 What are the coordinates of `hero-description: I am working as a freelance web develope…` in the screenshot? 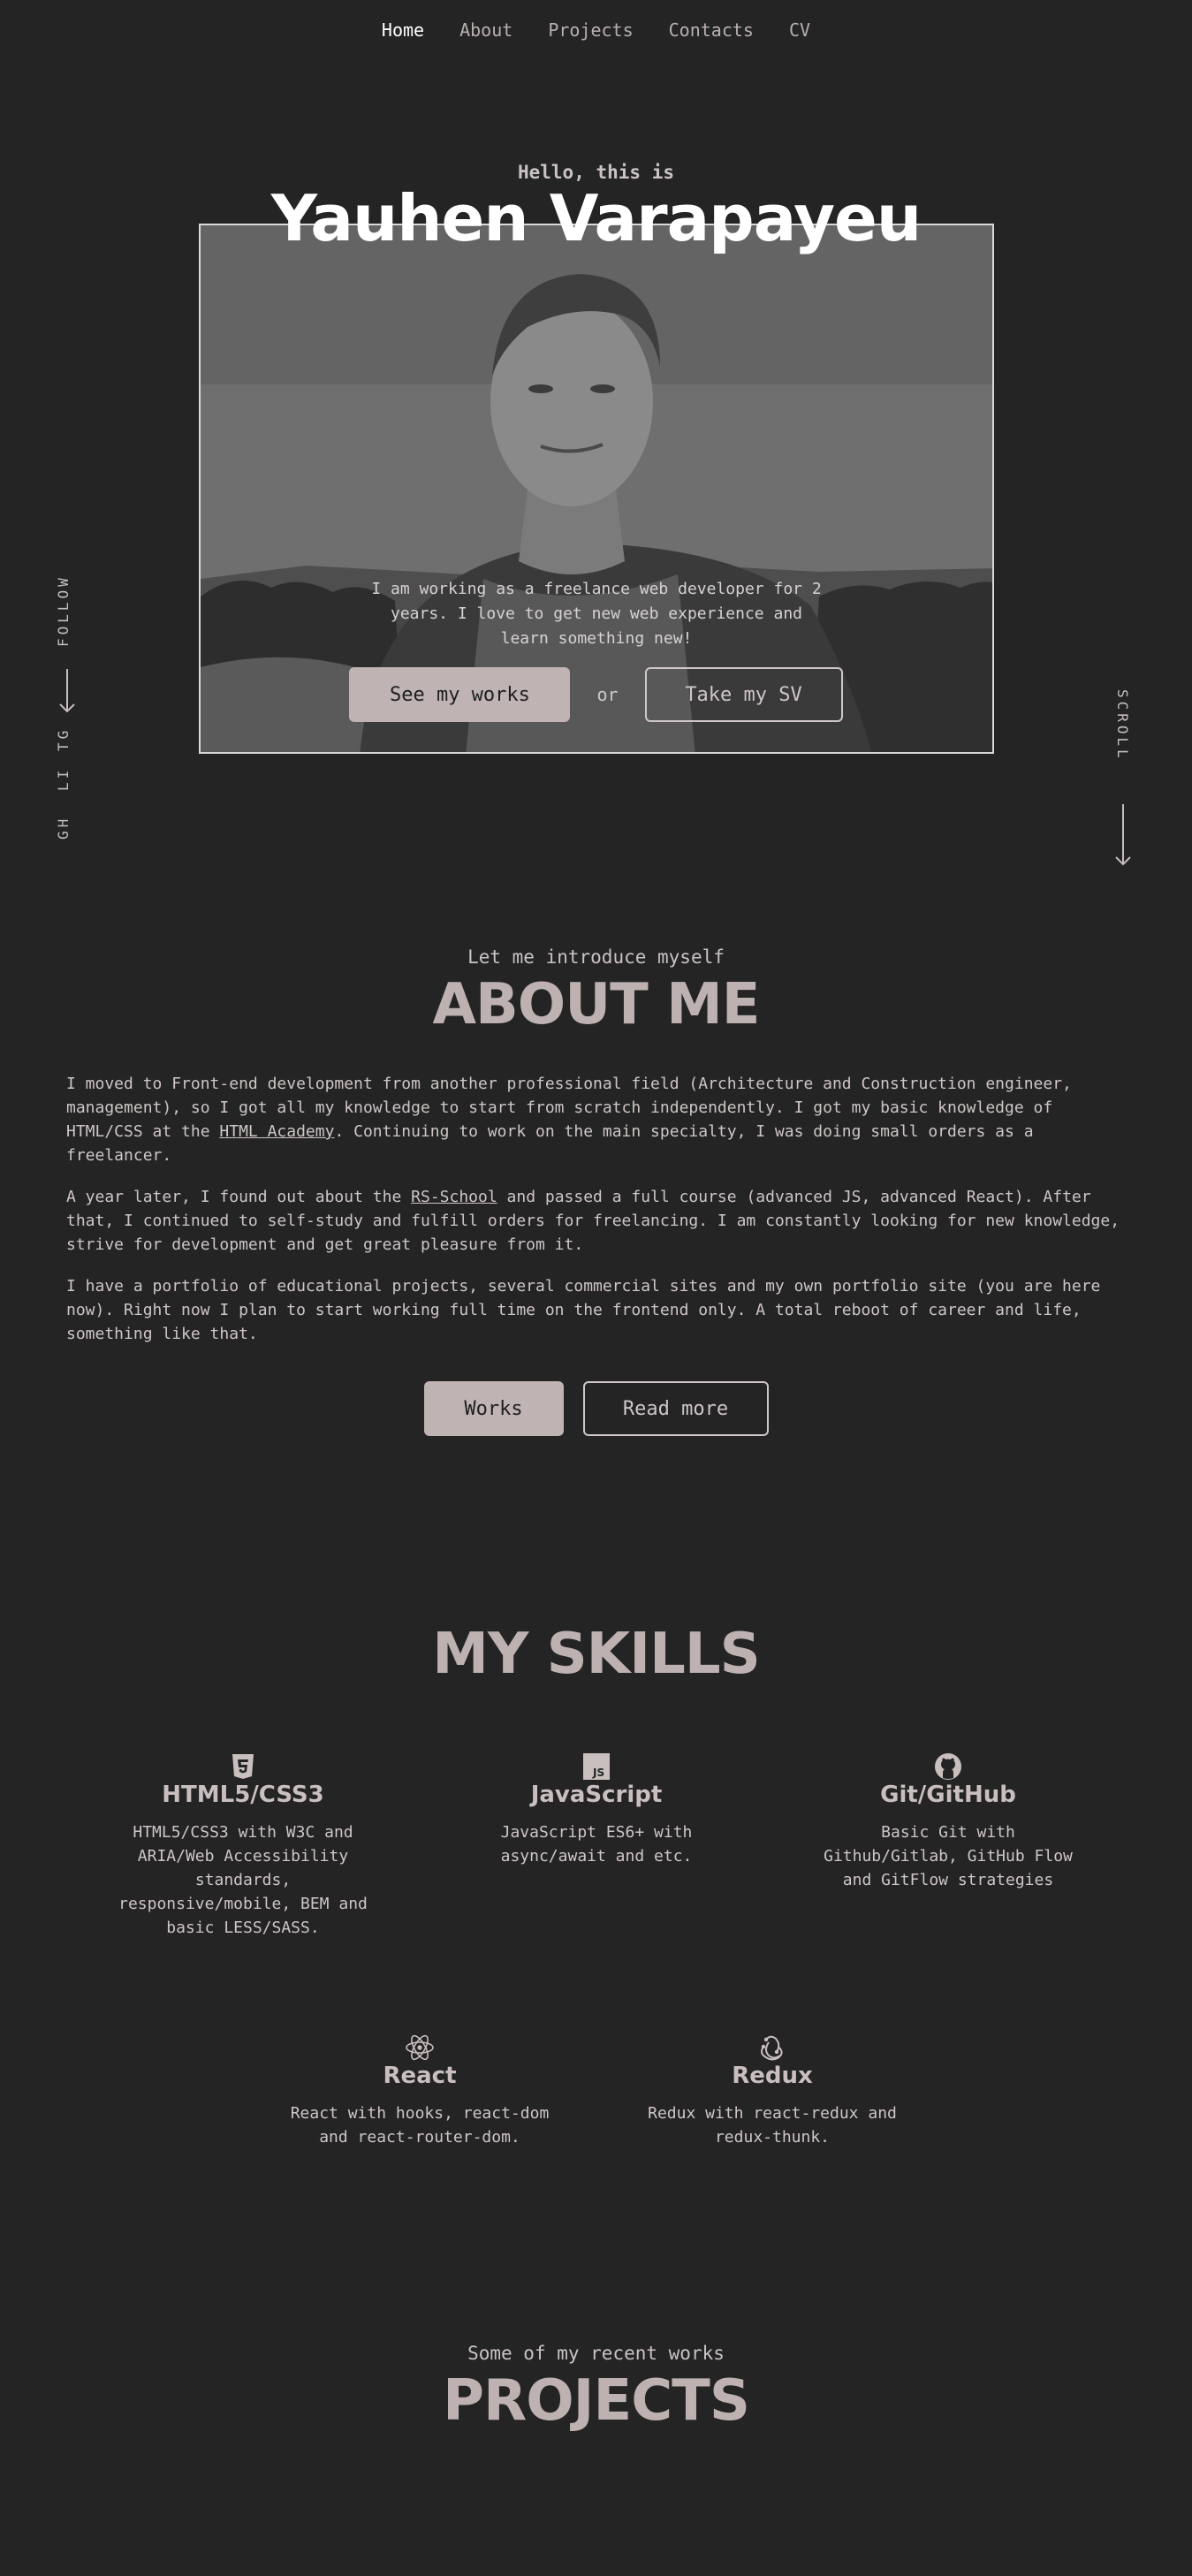 It's located at (596, 614).